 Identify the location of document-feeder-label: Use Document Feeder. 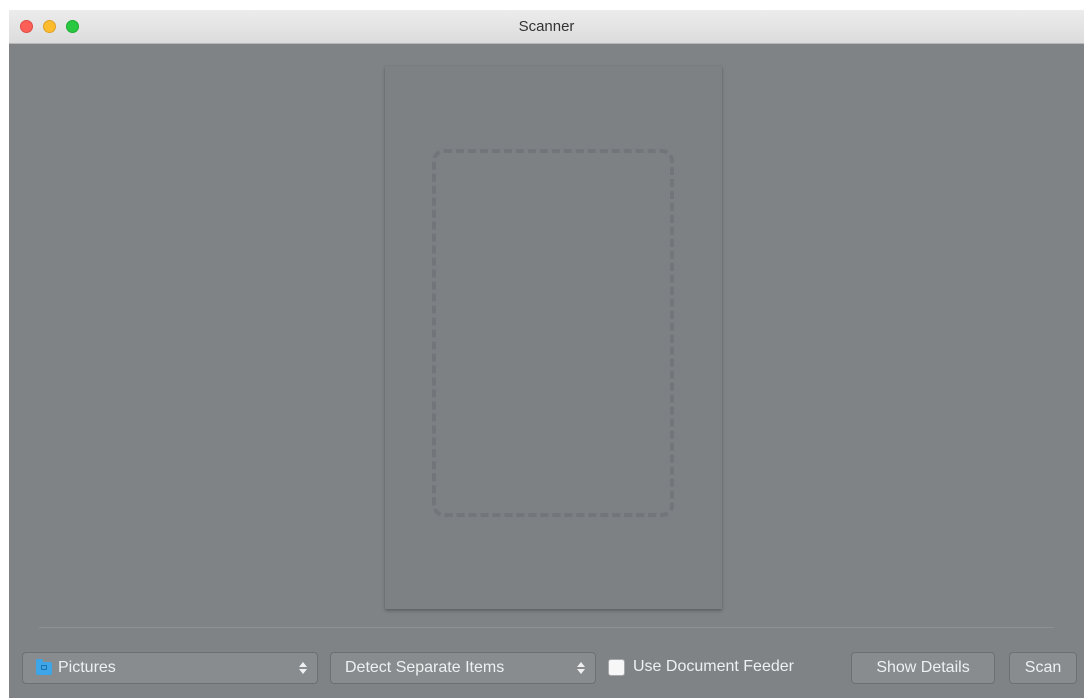
(713, 666).